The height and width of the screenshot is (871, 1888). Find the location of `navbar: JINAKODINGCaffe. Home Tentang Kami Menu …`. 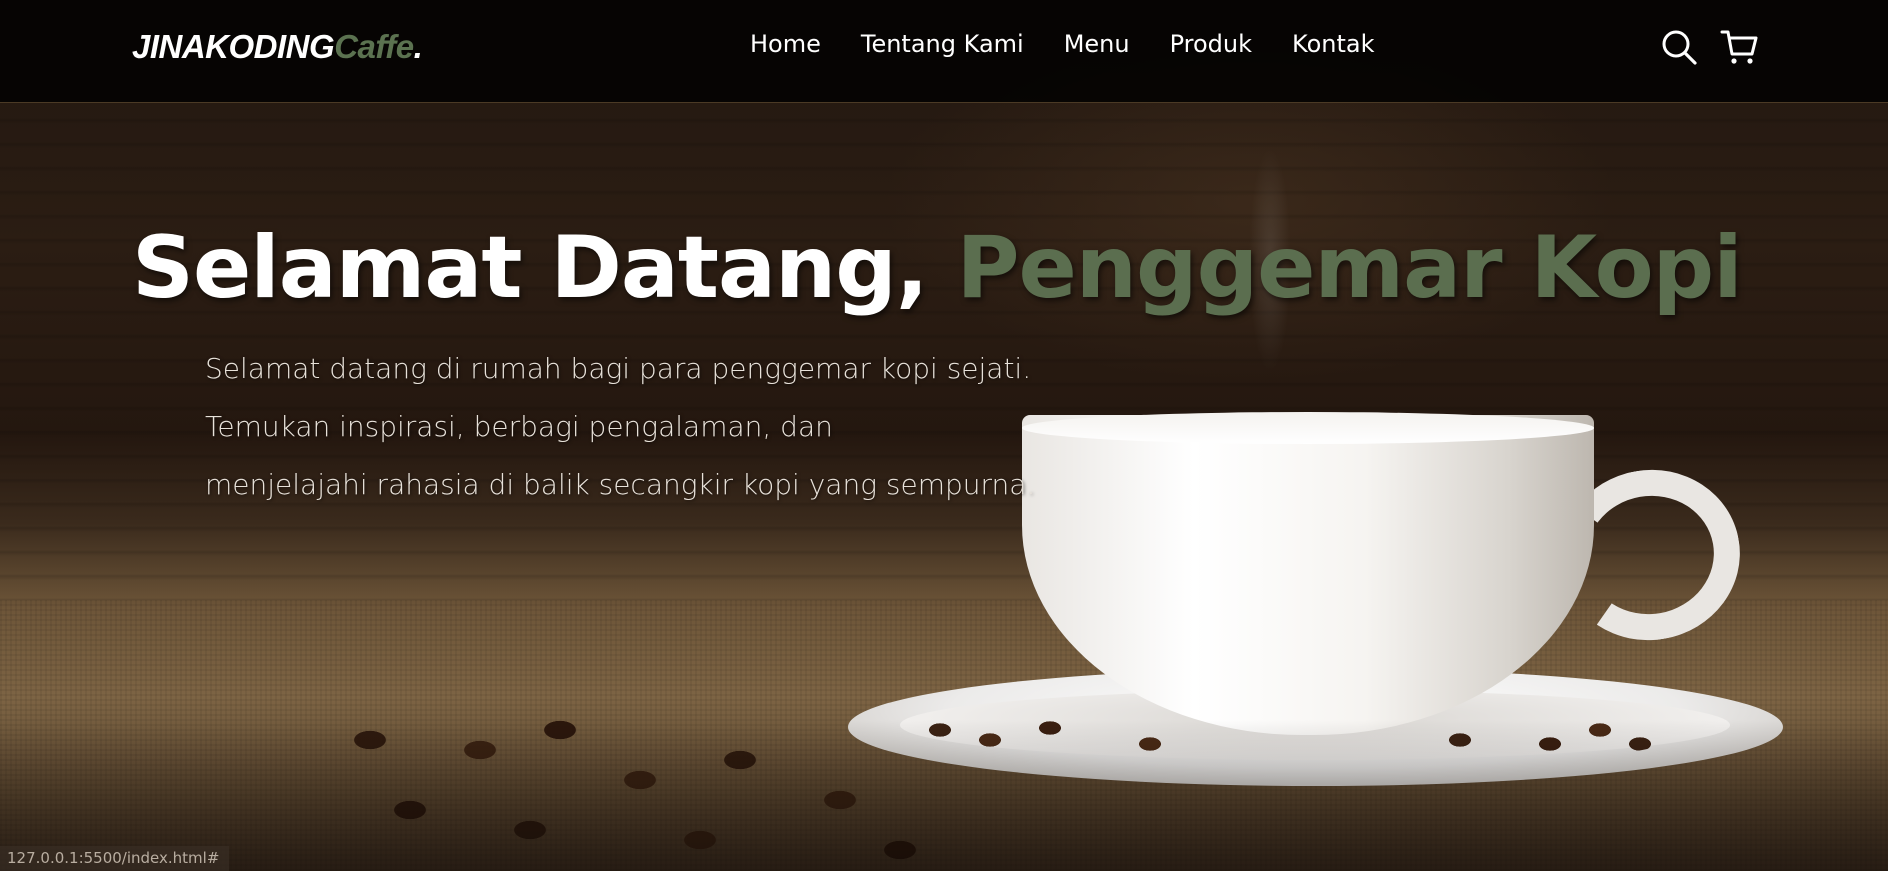

navbar: JINAKODINGCaffe. Home Tentang Kami Menu … is located at coordinates (944, 51).